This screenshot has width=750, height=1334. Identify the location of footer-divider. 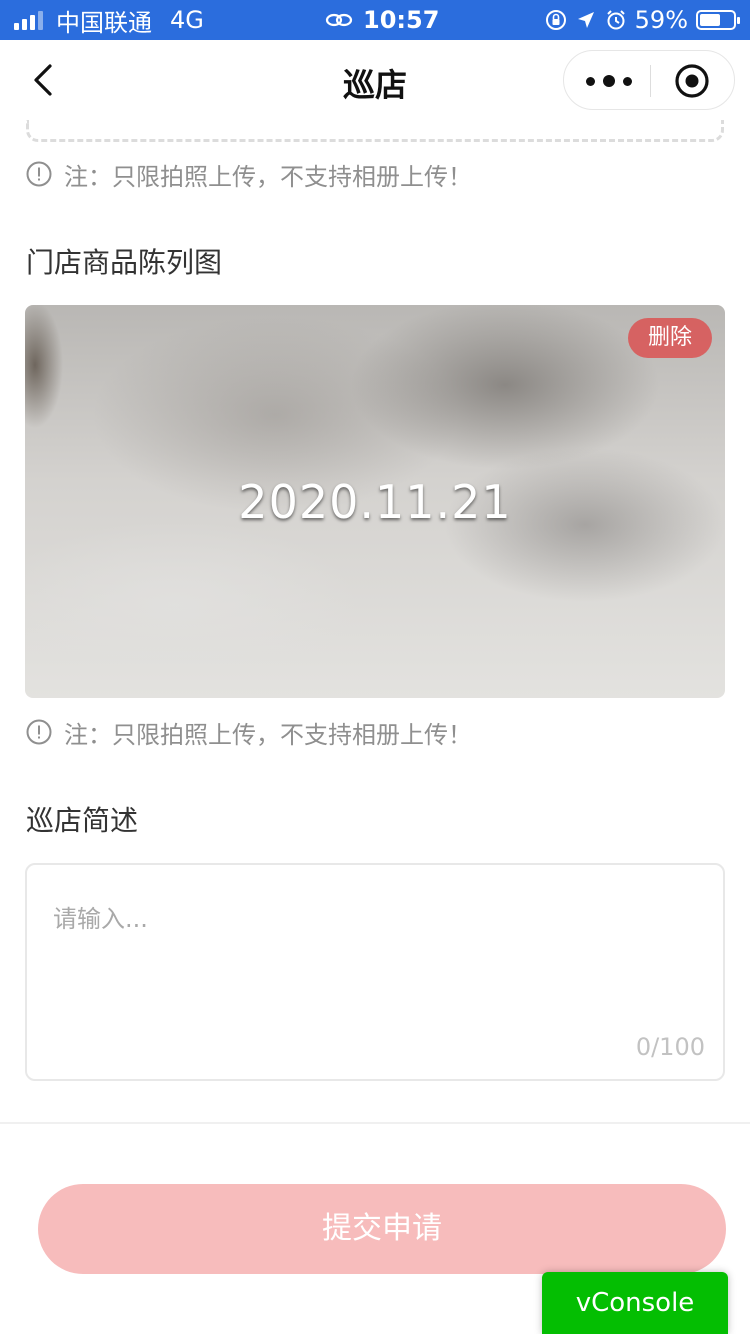
(375, 1123).